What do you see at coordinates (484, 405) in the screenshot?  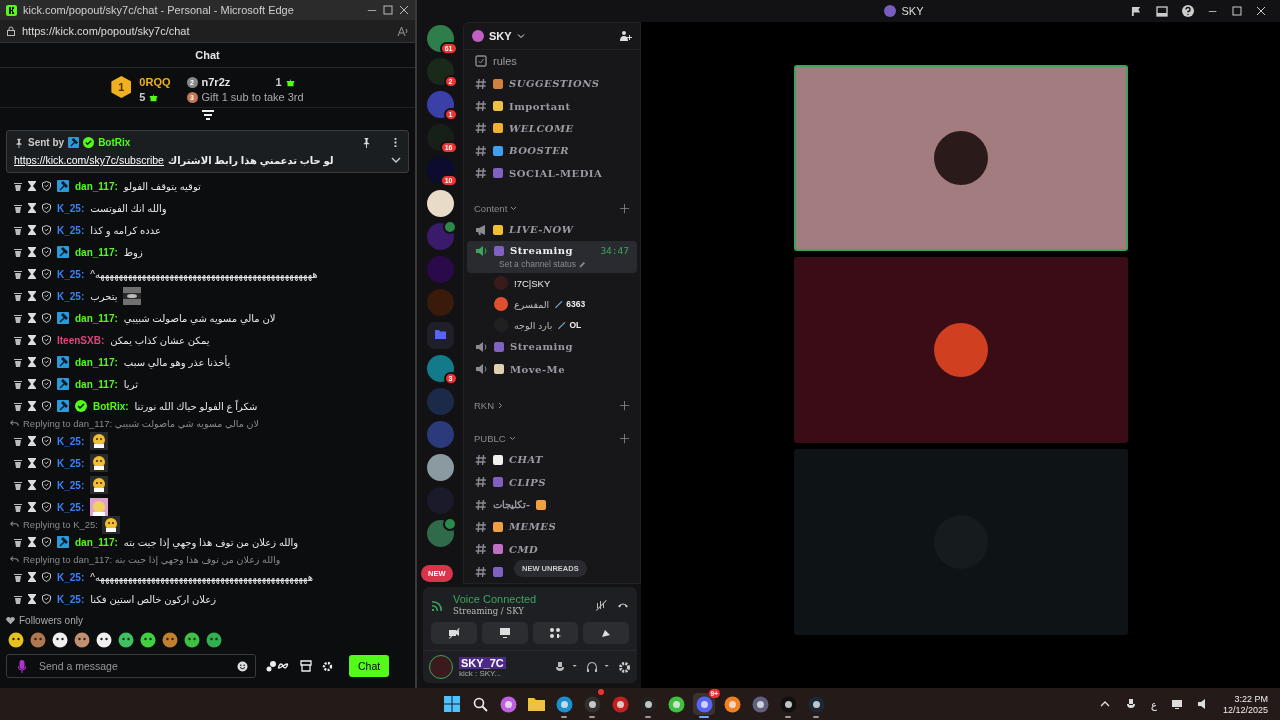 I see `category-name: RKN` at bounding box center [484, 405].